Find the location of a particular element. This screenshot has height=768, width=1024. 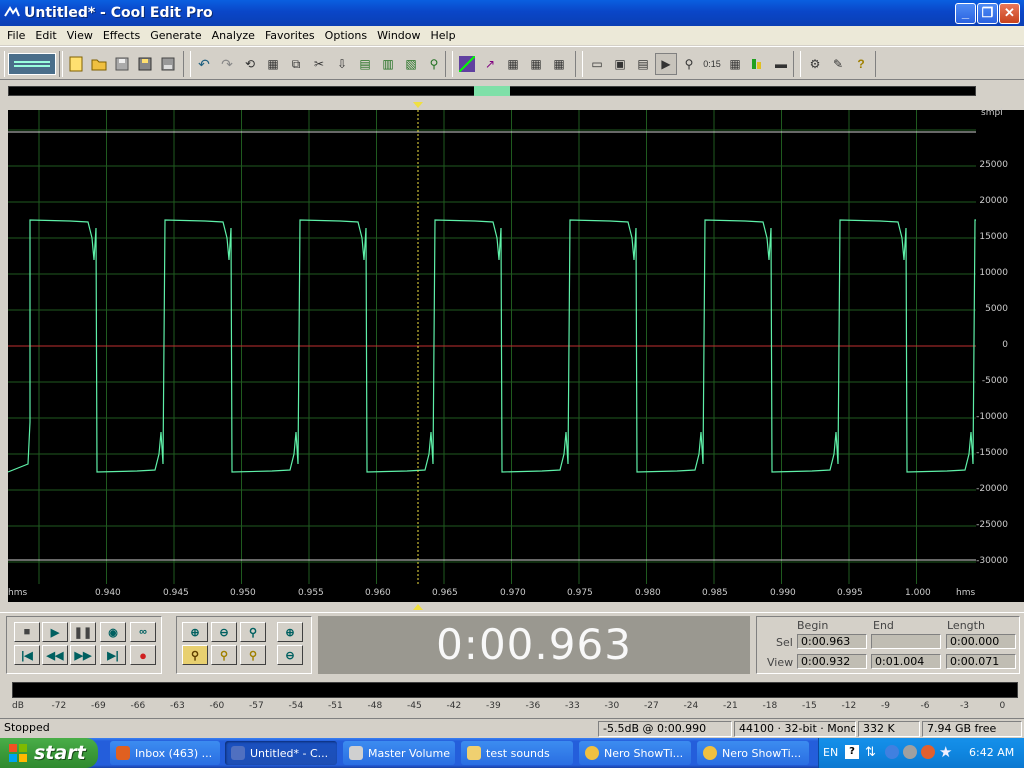

loop-button: ∞ is located at coordinates (143, 632).